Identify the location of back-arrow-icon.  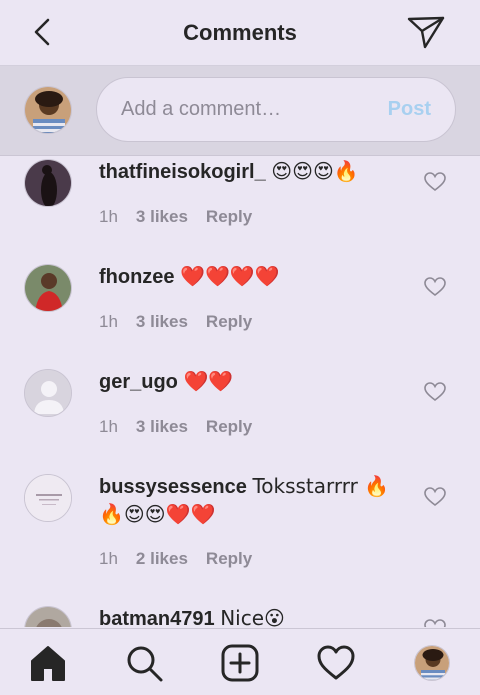
(43, 32).